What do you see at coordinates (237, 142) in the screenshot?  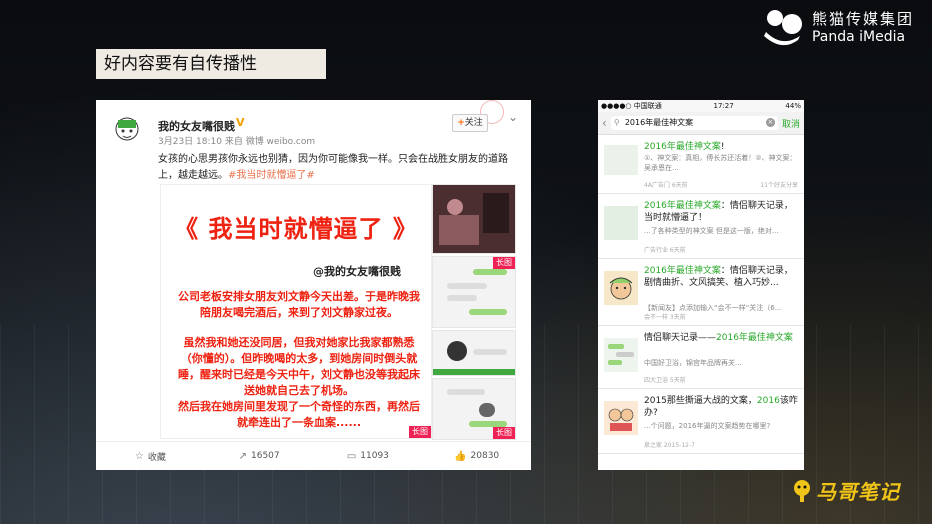 I see `post-meta: 3月23日 18:10 来自 微博 weibo.com` at bounding box center [237, 142].